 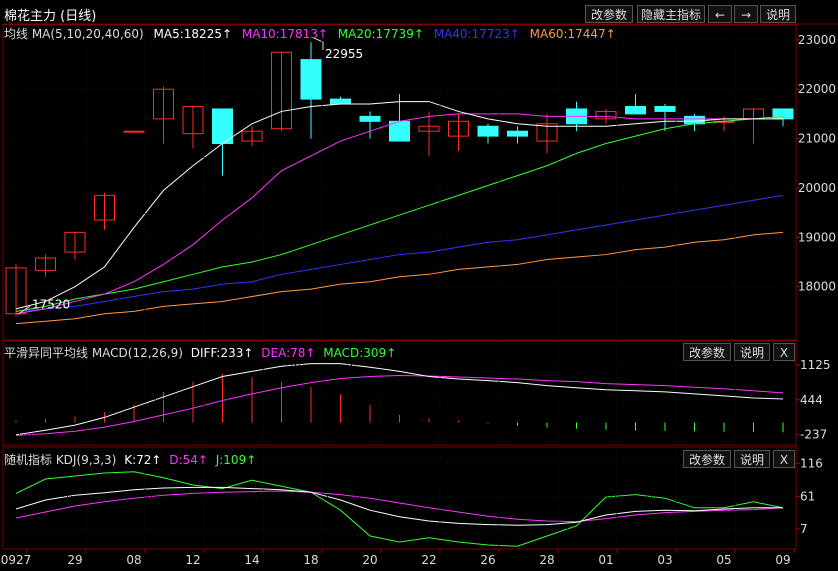 What do you see at coordinates (399, 506) in the screenshot?
I see `k-line` at bounding box center [399, 506].